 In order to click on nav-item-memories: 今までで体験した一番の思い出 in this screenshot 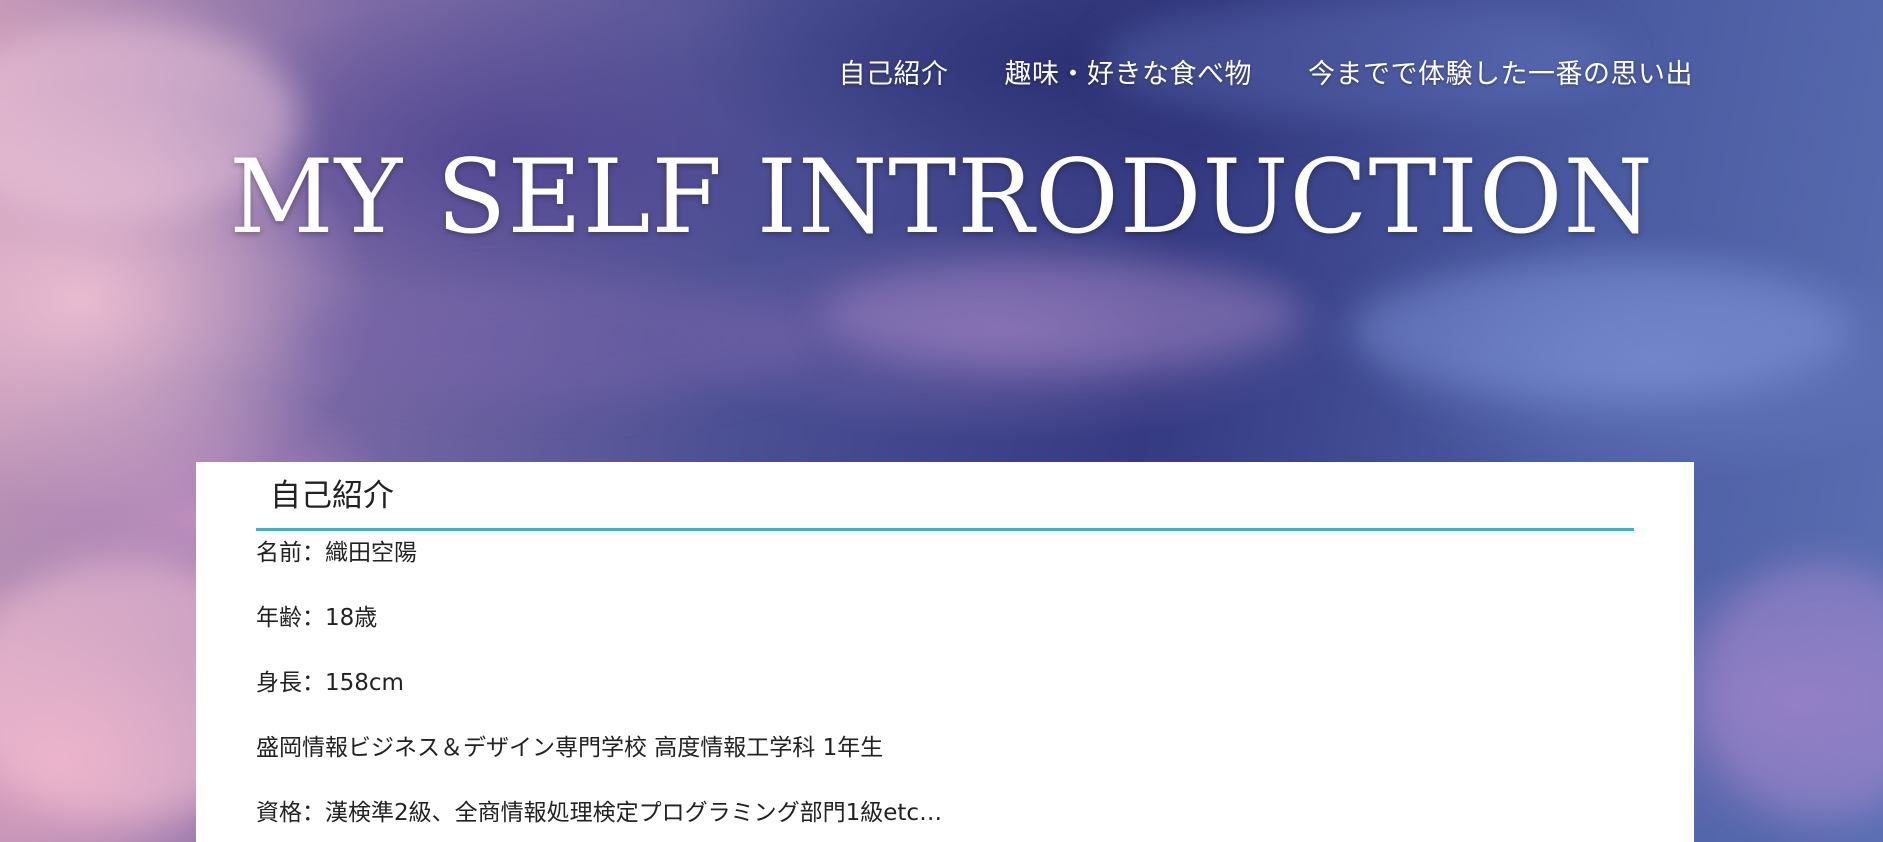, I will do `click(1500, 71)`.